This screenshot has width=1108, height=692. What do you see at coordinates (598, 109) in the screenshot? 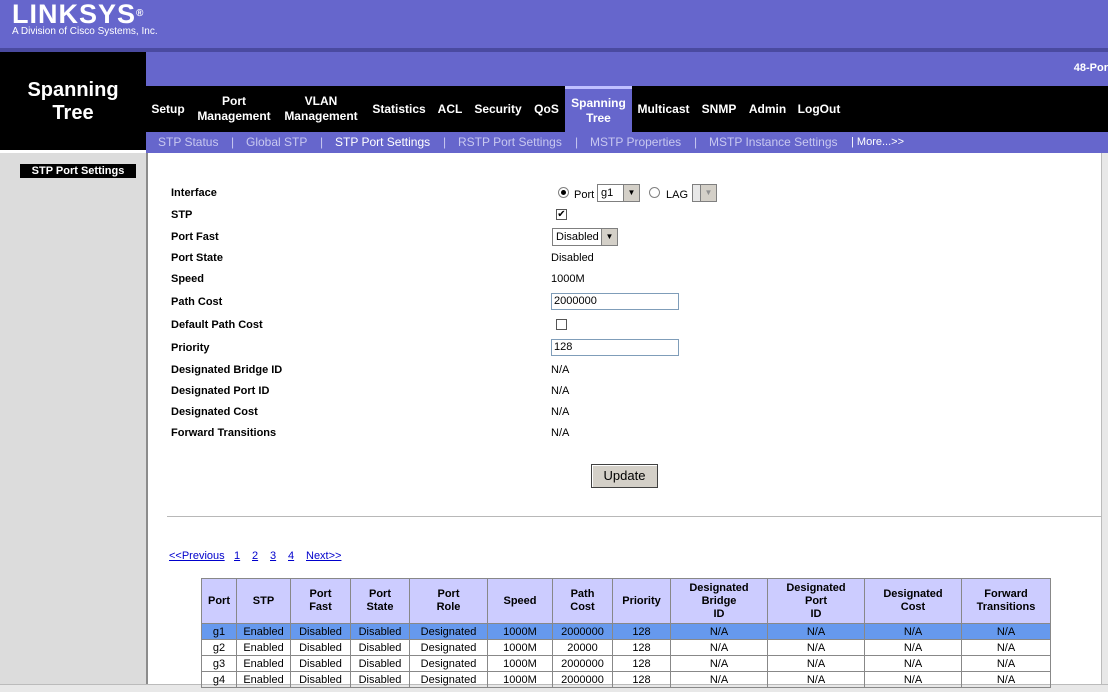
I see `nav-spanning-tree: Spanning Tree` at bounding box center [598, 109].